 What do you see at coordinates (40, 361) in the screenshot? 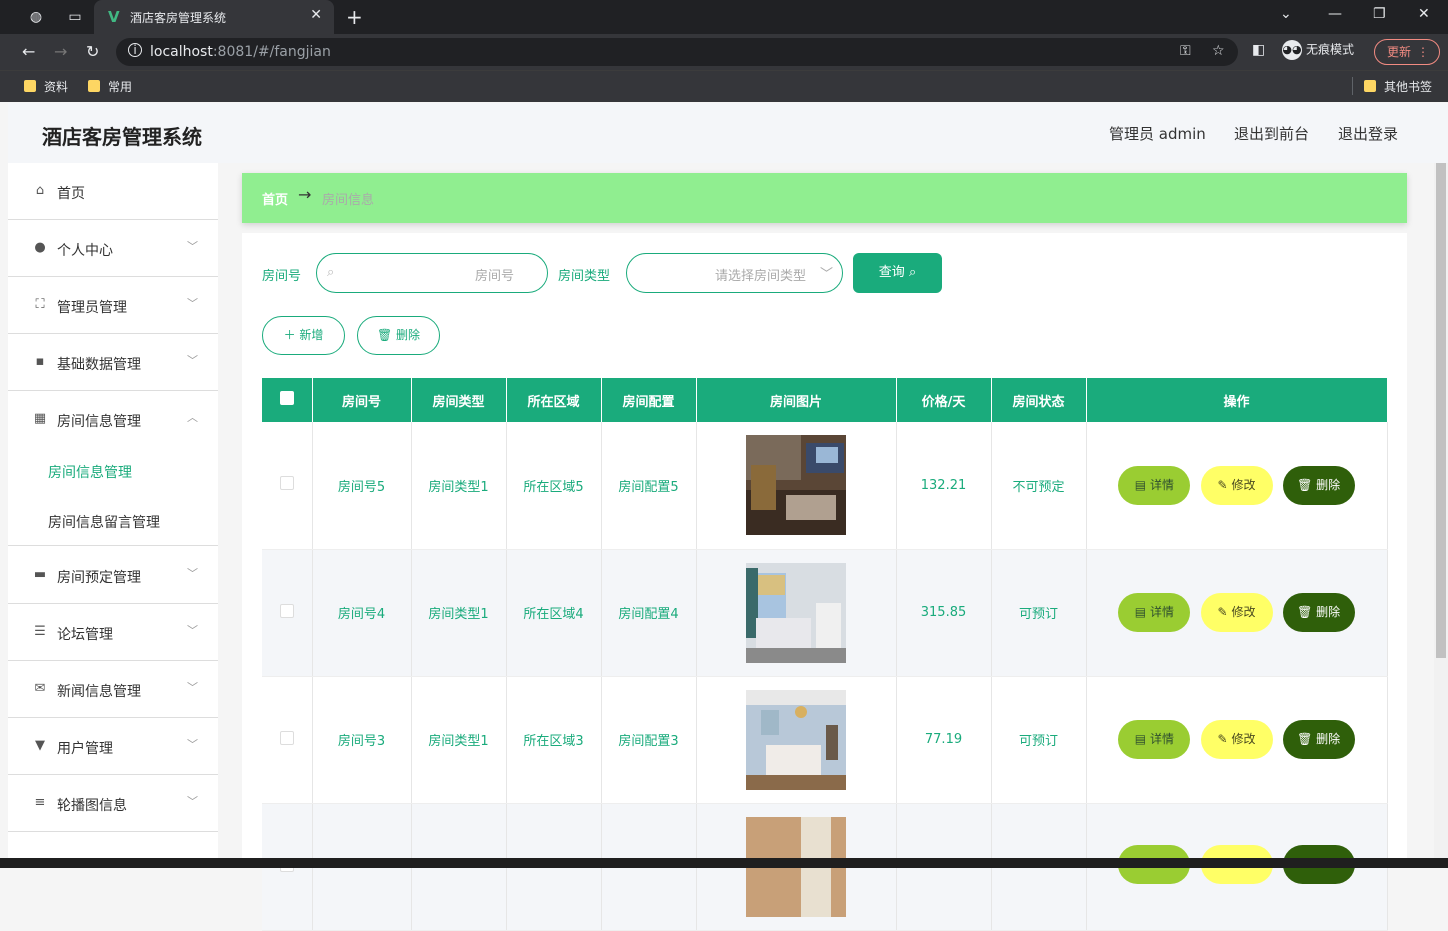
I see `chat-icon: ▪` at bounding box center [40, 361].